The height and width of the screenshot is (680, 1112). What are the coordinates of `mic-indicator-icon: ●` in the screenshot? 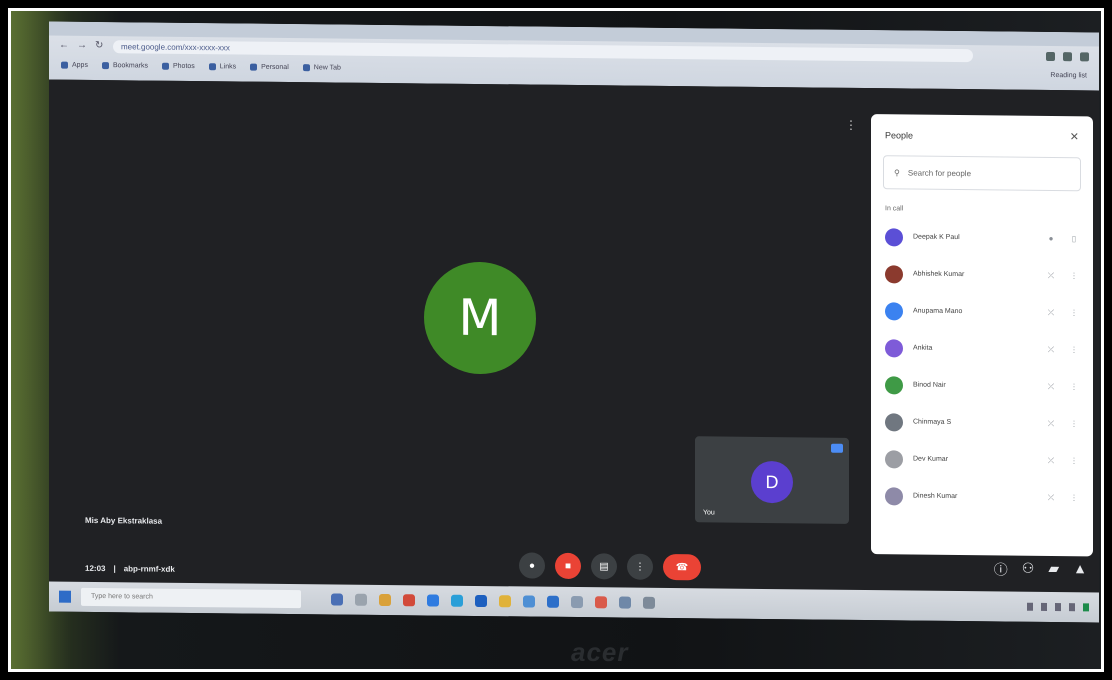 It's located at (1051, 238).